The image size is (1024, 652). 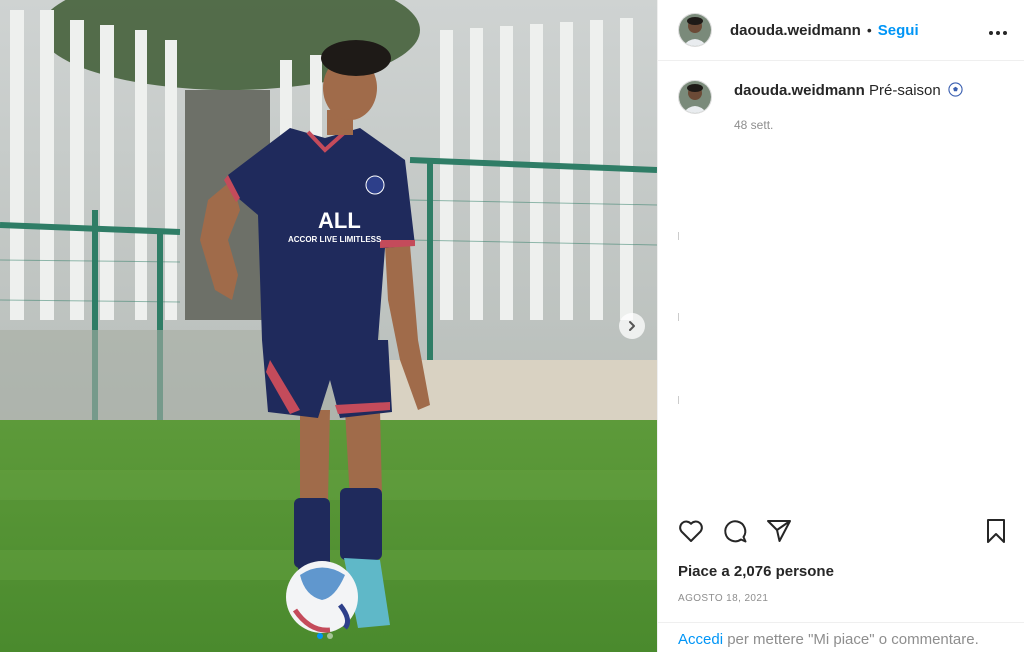 I want to click on chevron-right-icon, so click(x=632, y=326).